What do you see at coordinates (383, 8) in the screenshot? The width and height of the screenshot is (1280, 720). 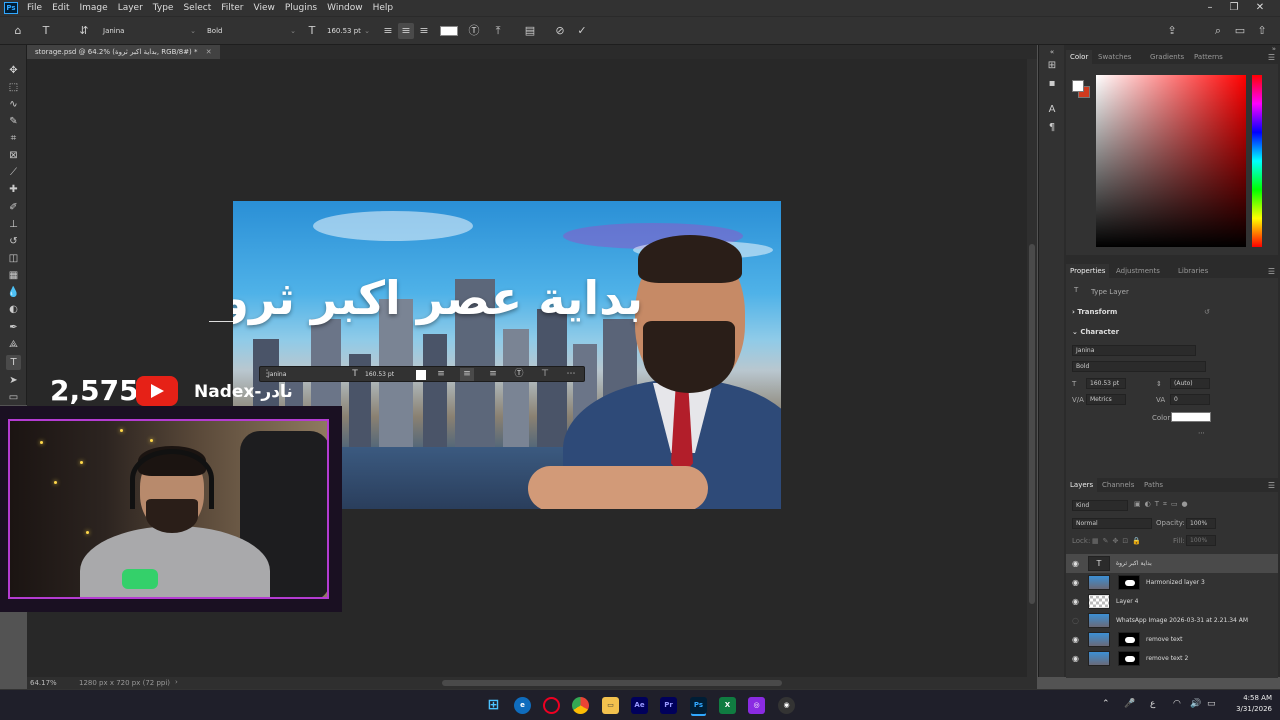 I see `menu-help: Help` at bounding box center [383, 8].